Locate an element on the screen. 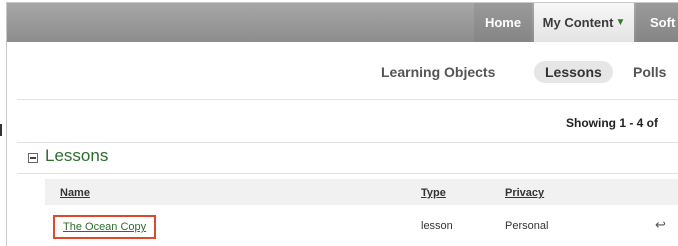 The image size is (678, 246). collapse-minus-icon is located at coordinates (33, 158).